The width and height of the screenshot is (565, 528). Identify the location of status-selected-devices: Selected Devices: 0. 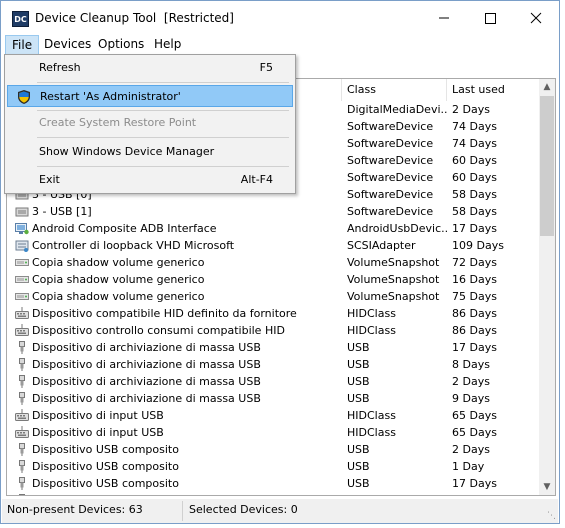
(243, 509).